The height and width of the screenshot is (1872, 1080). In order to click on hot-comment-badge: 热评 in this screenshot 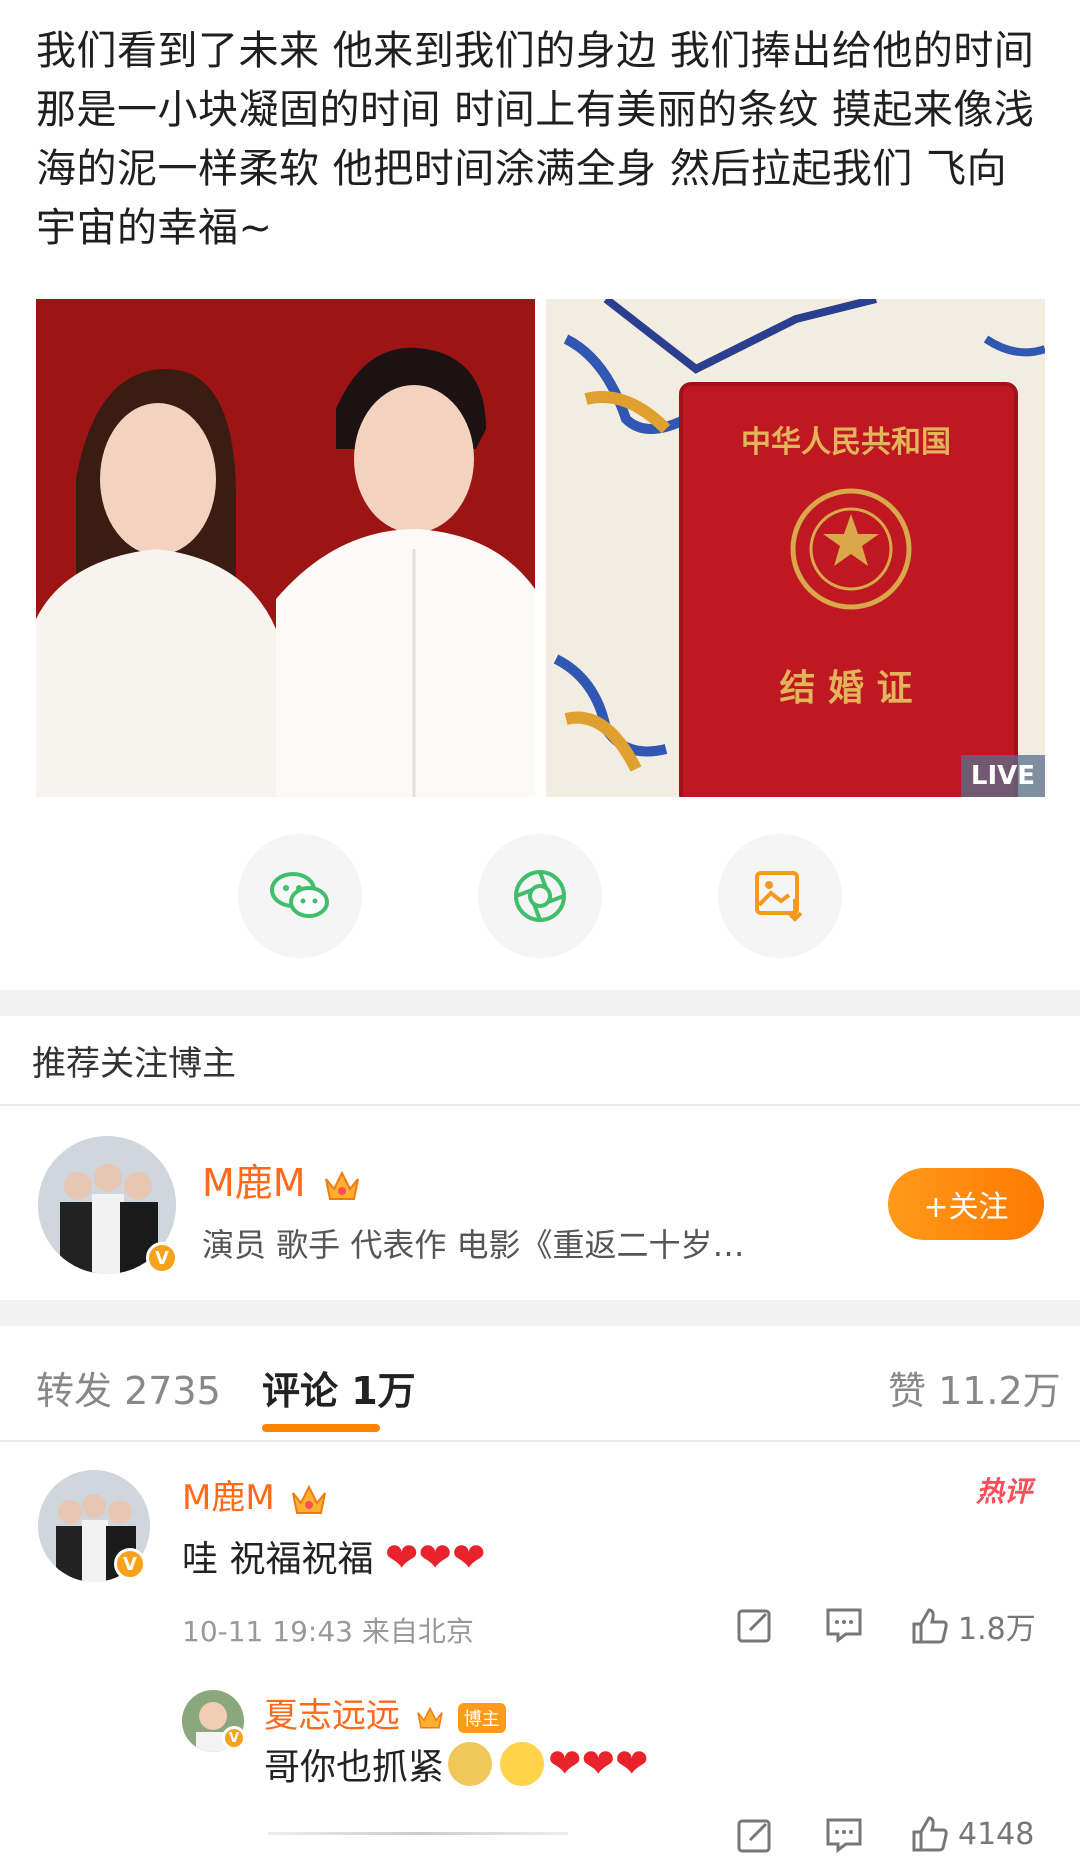, I will do `click(1004, 1491)`.